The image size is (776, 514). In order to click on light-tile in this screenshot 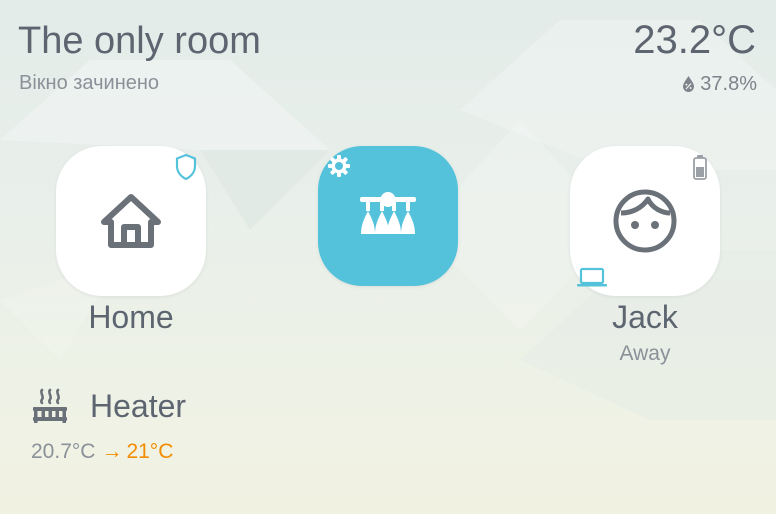, I will do `click(388, 216)`.